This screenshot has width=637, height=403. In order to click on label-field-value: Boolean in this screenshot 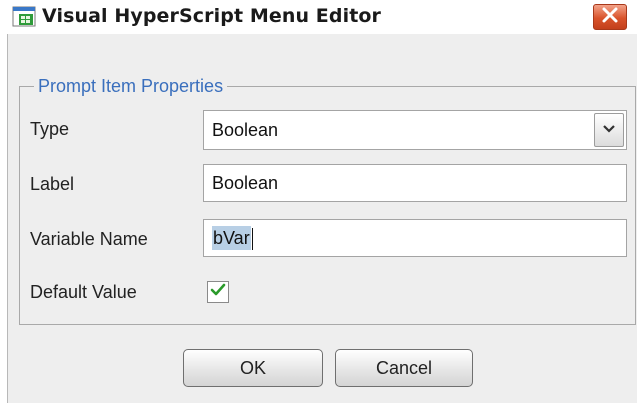, I will do `click(245, 183)`.